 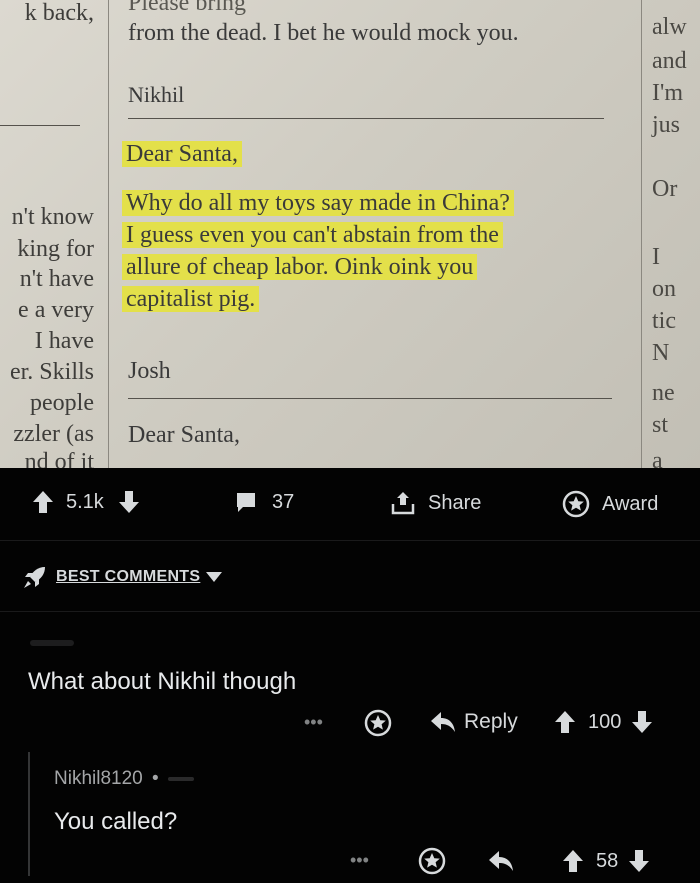 I want to click on letter-line: Why do all my toys say made in China?, so click(x=318, y=203).